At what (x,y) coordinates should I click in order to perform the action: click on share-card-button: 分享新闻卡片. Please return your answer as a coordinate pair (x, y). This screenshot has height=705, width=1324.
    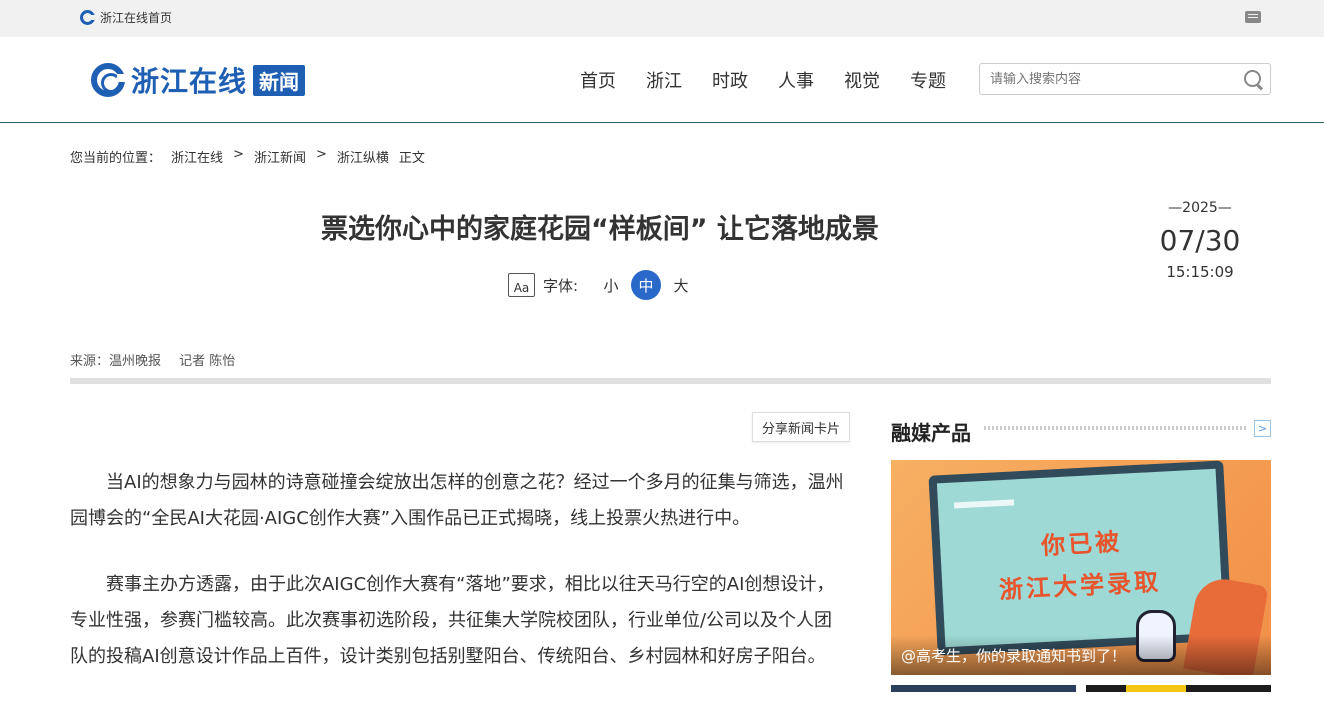
    Looking at the image, I should click on (801, 427).